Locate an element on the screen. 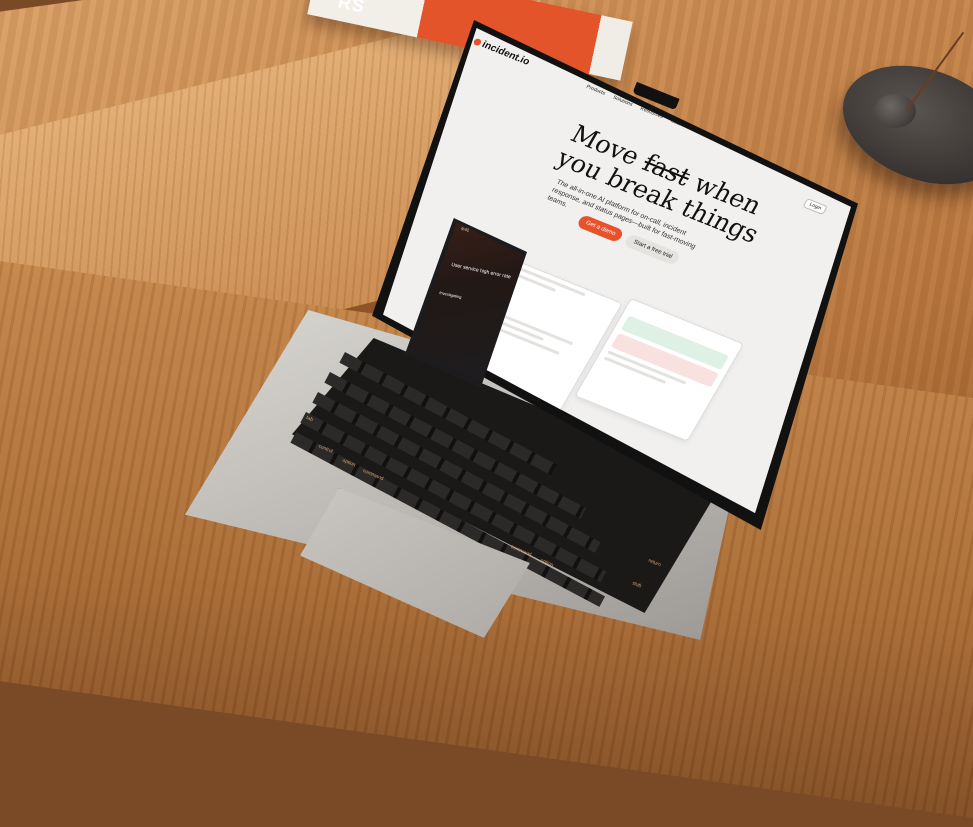 The width and height of the screenshot is (973, 827). incense-holder is located at coordinates (895, 111).